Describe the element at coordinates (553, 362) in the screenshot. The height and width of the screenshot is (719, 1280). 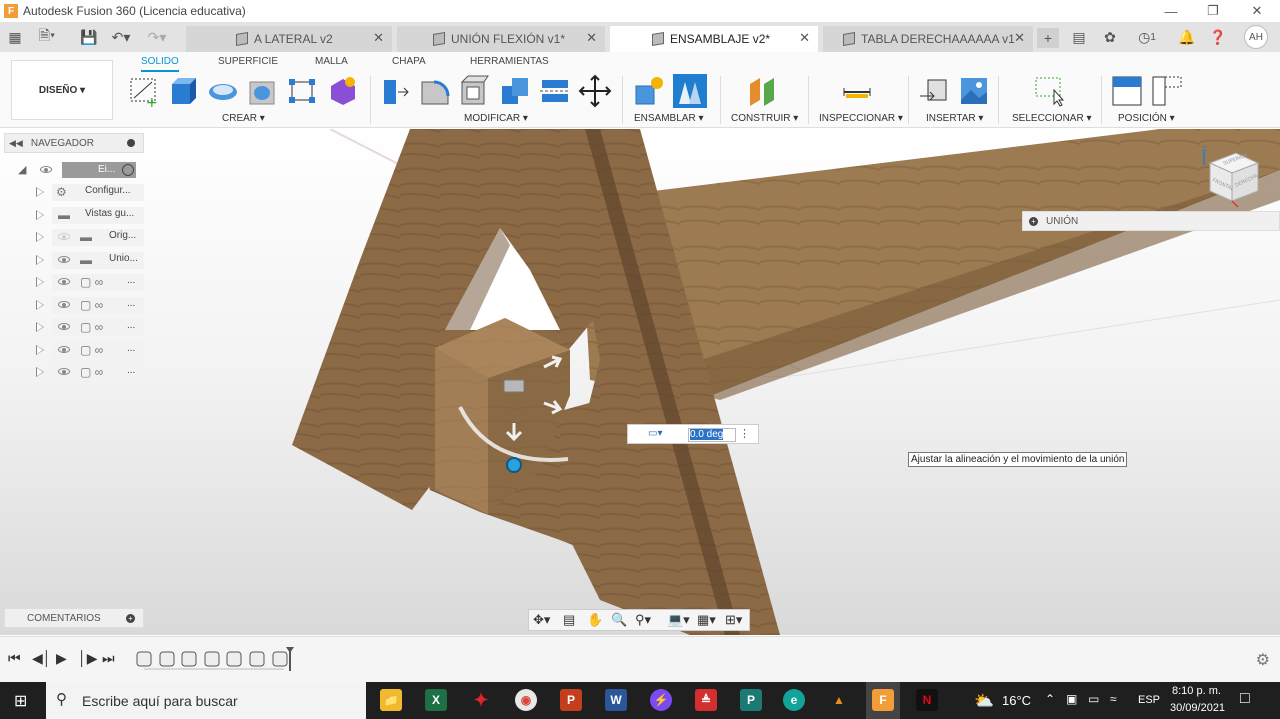
I see `arrow-up-right-icon` at that location.